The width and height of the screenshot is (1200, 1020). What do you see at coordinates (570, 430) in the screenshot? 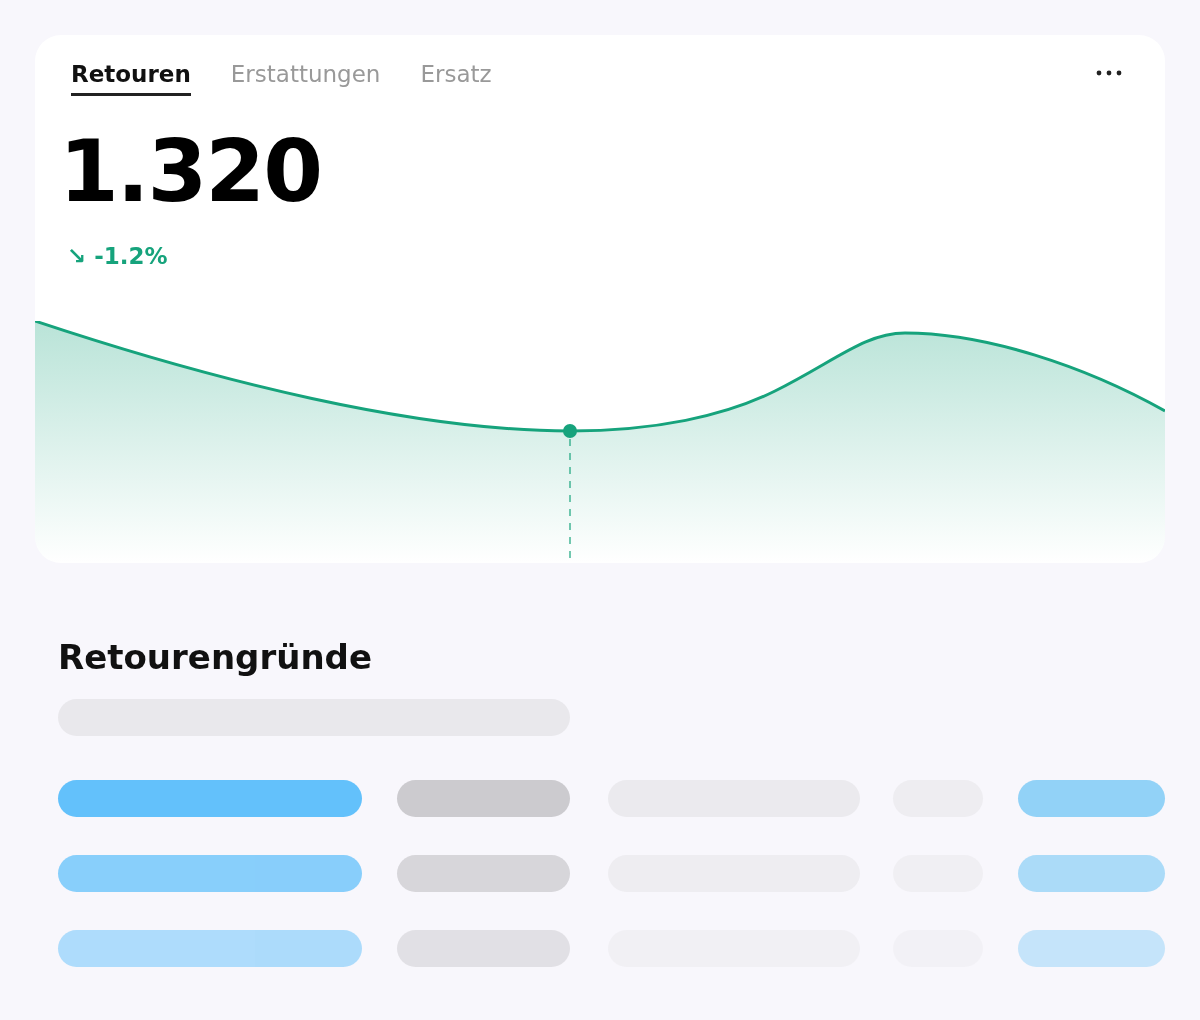
I see `data-point` at bounding box center [570, 430].